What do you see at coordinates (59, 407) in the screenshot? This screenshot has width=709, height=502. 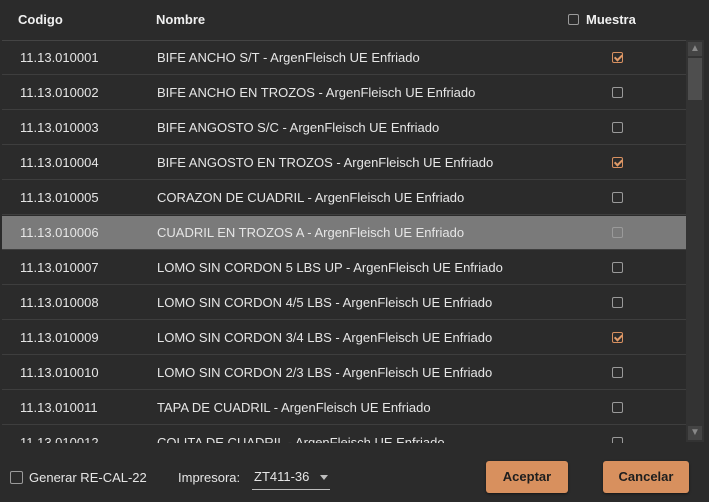 I see `cell-codigo: 11.13.010011` at bounding box center [59, 407].